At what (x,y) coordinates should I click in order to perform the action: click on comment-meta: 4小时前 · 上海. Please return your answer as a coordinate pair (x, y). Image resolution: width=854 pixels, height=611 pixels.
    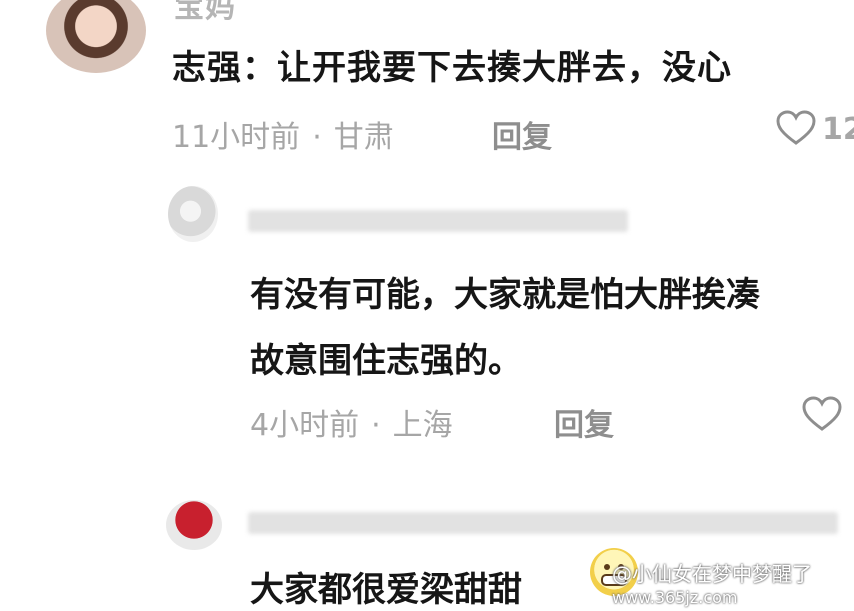
    Looking at the image, I should click on (351, 422).